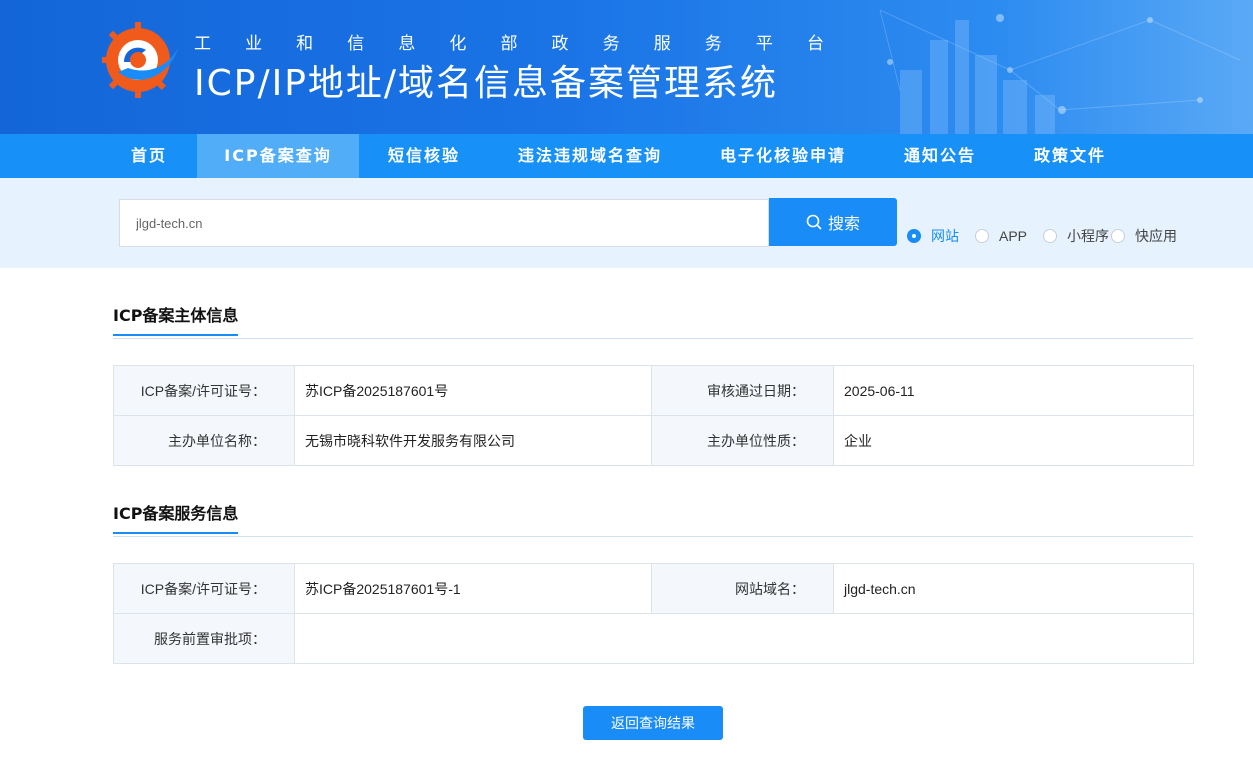  I want to click on search-input, so click(444, 223).